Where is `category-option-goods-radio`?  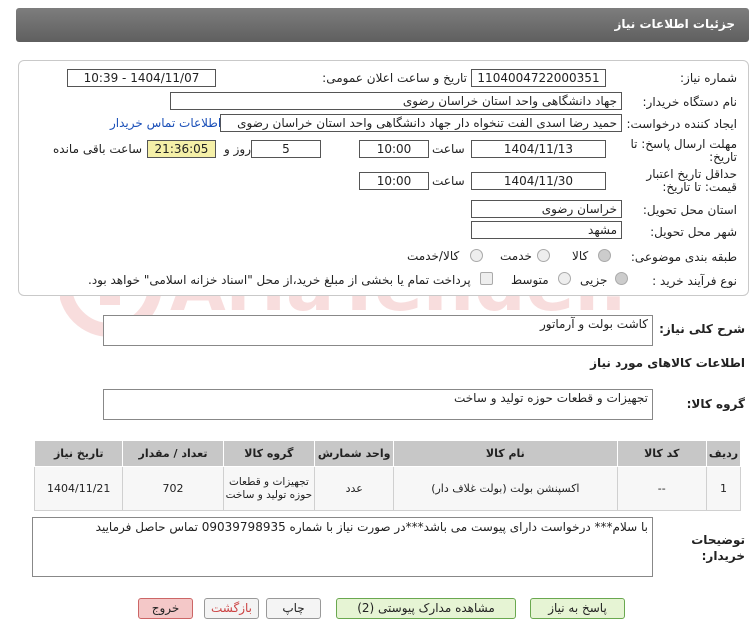 category-option-goods-radio is located at coordinates (604, 255).